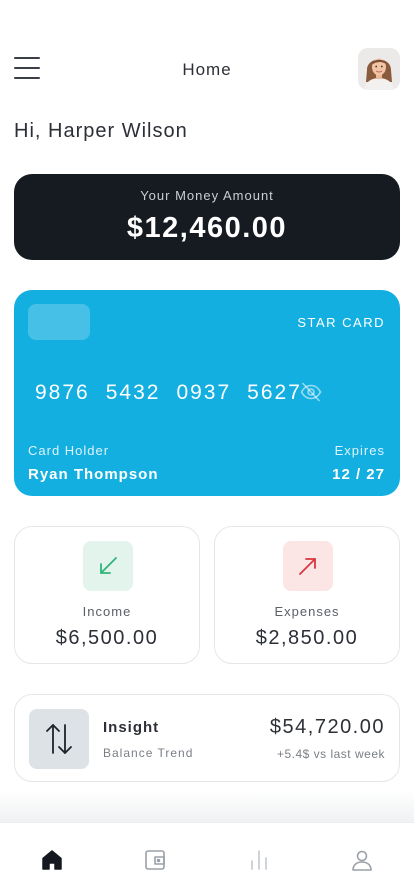 The image size is (414, 896). What do you see at coordinates (155, 860) in the screenshot?
I see `wallet-icon` at bounding box center [155, 860].